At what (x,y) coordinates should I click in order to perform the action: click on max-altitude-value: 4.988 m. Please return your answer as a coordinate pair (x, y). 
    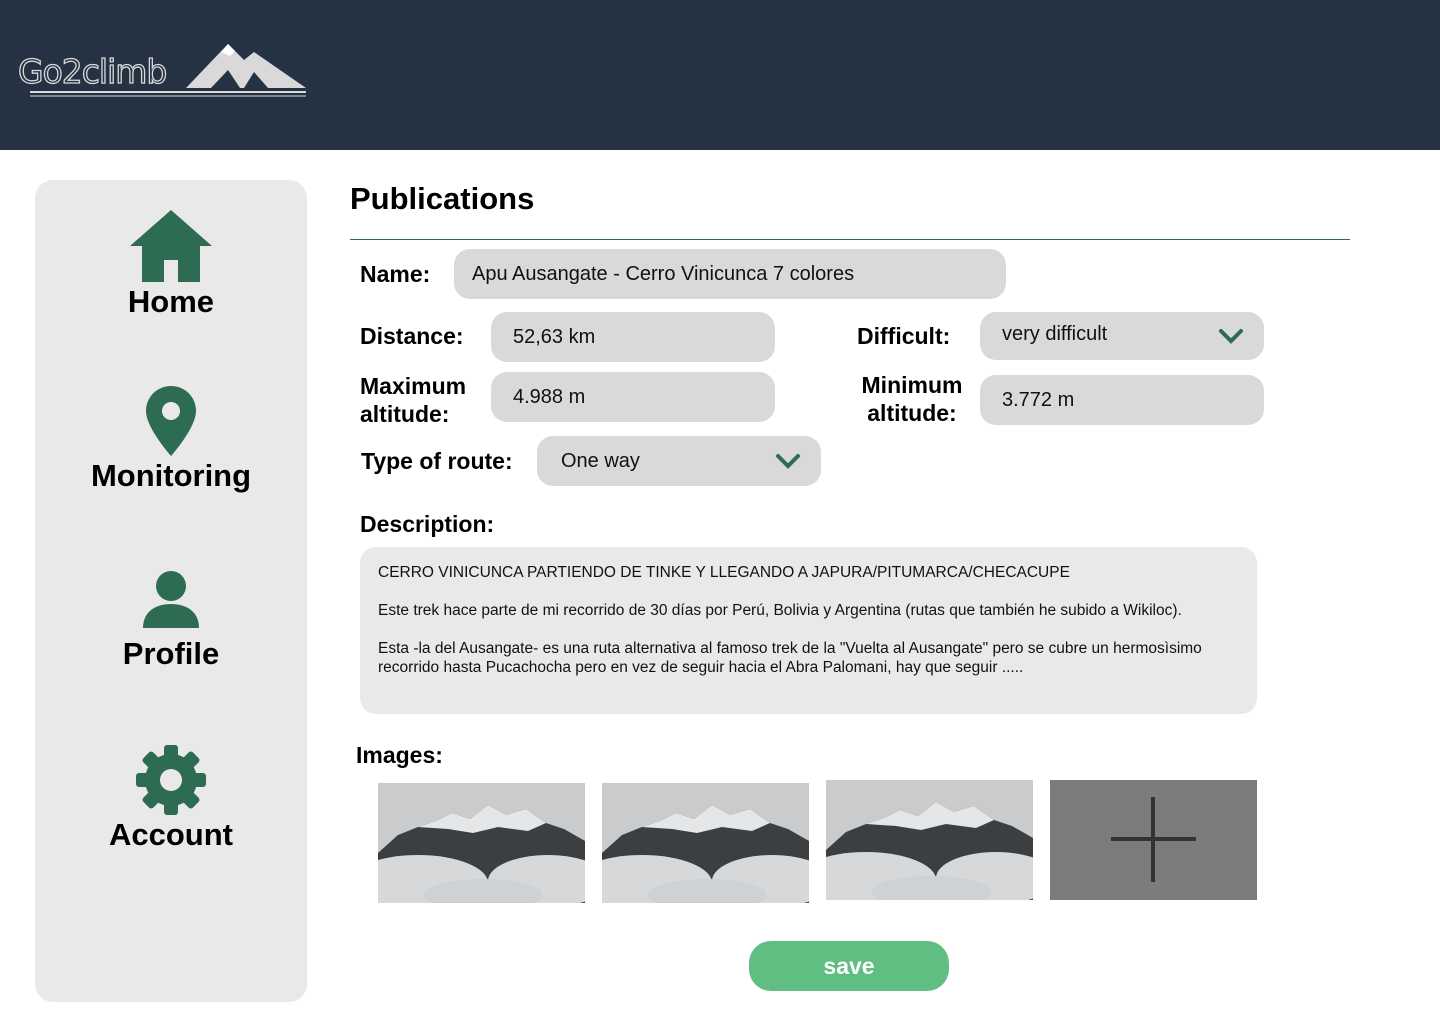
    Looking at the image, I should click on (549, 397).